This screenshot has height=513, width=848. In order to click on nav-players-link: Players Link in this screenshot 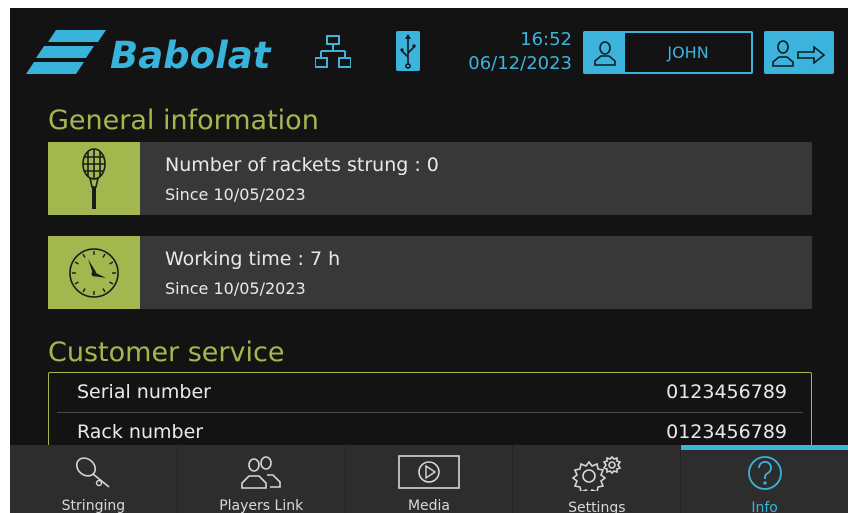, I will do `click(262, 479)`.